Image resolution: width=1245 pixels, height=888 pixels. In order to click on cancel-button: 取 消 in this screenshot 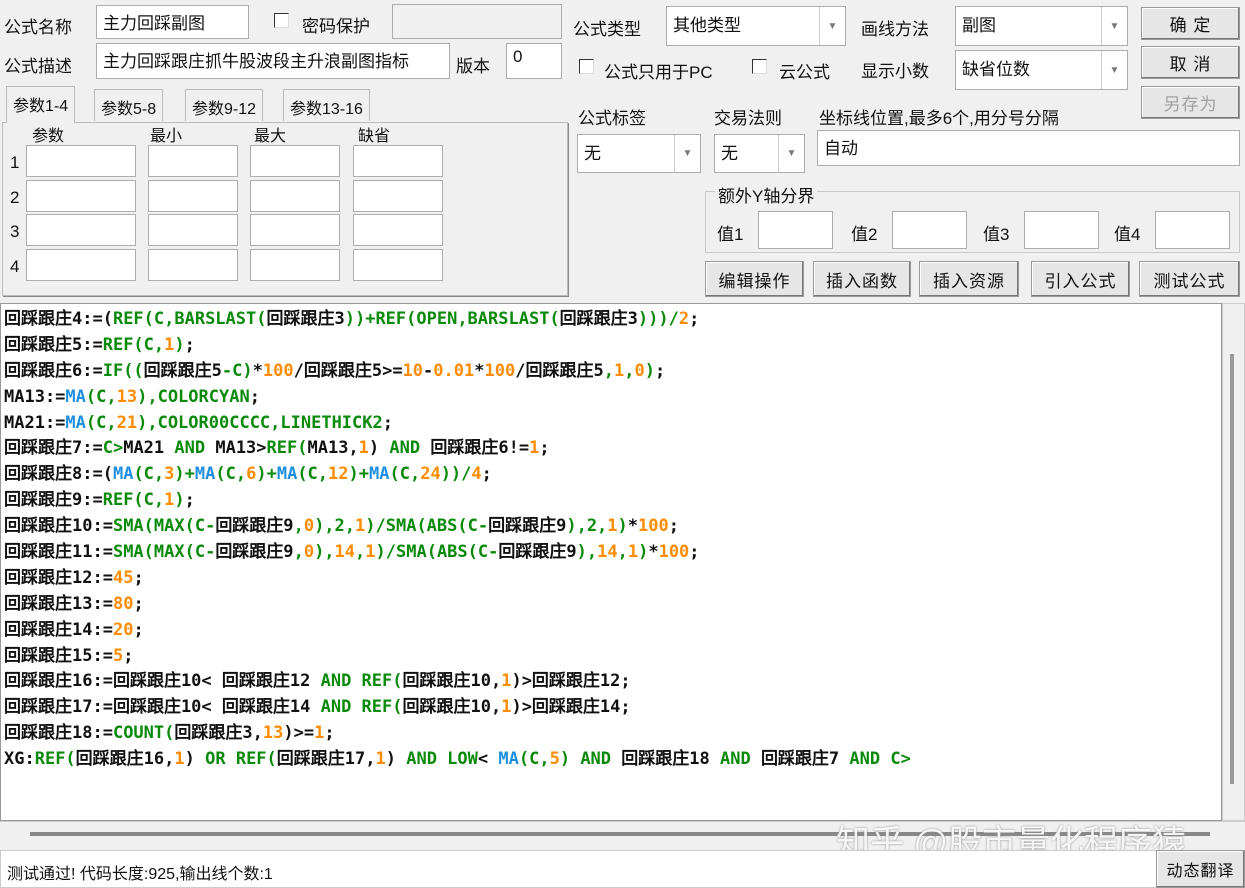, I will do `click(1190, 62)`.